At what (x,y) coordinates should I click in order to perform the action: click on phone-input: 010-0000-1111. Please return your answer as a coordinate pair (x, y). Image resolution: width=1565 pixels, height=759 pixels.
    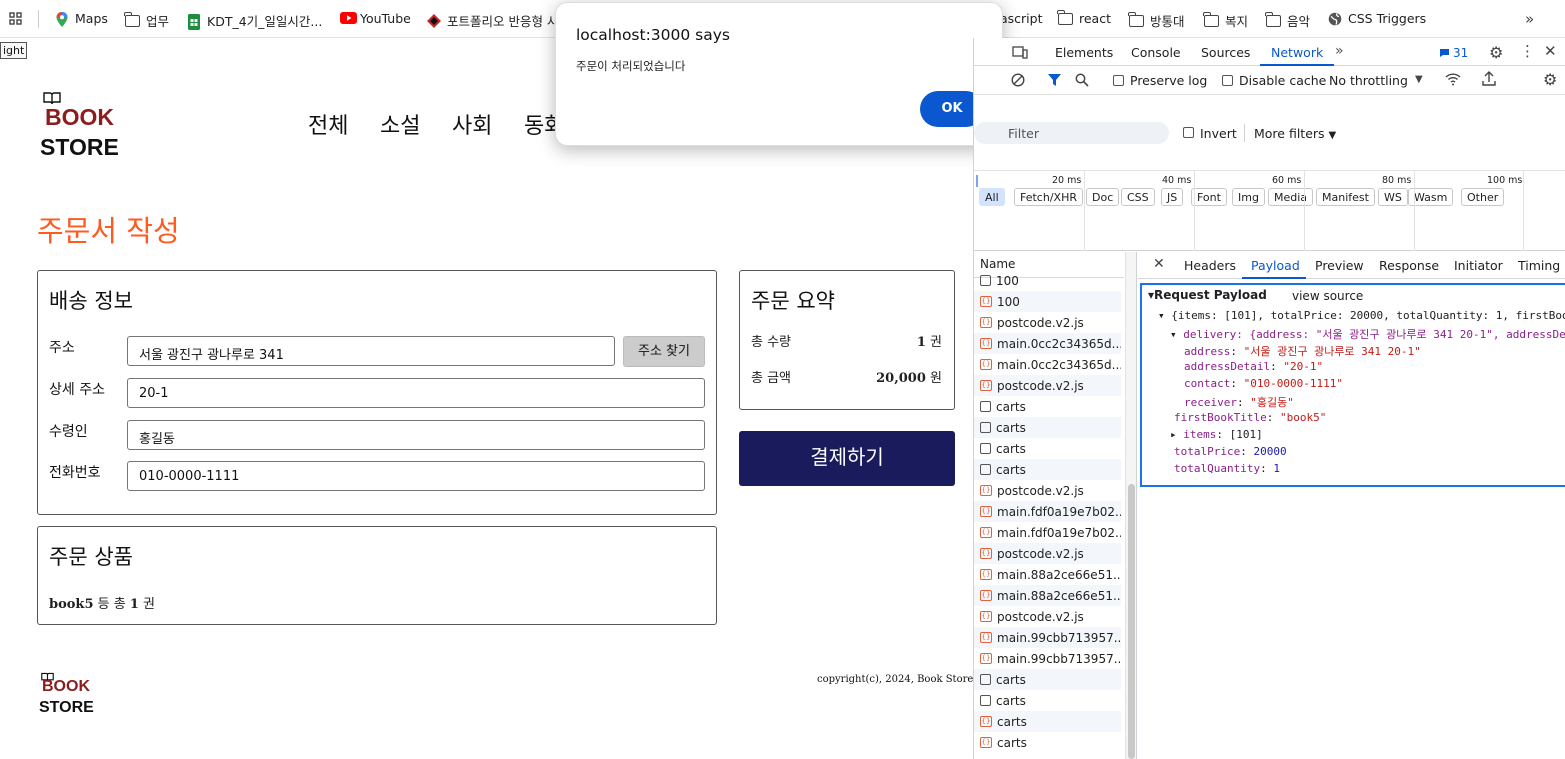
    Looking at the image, I should click on (416, 476).